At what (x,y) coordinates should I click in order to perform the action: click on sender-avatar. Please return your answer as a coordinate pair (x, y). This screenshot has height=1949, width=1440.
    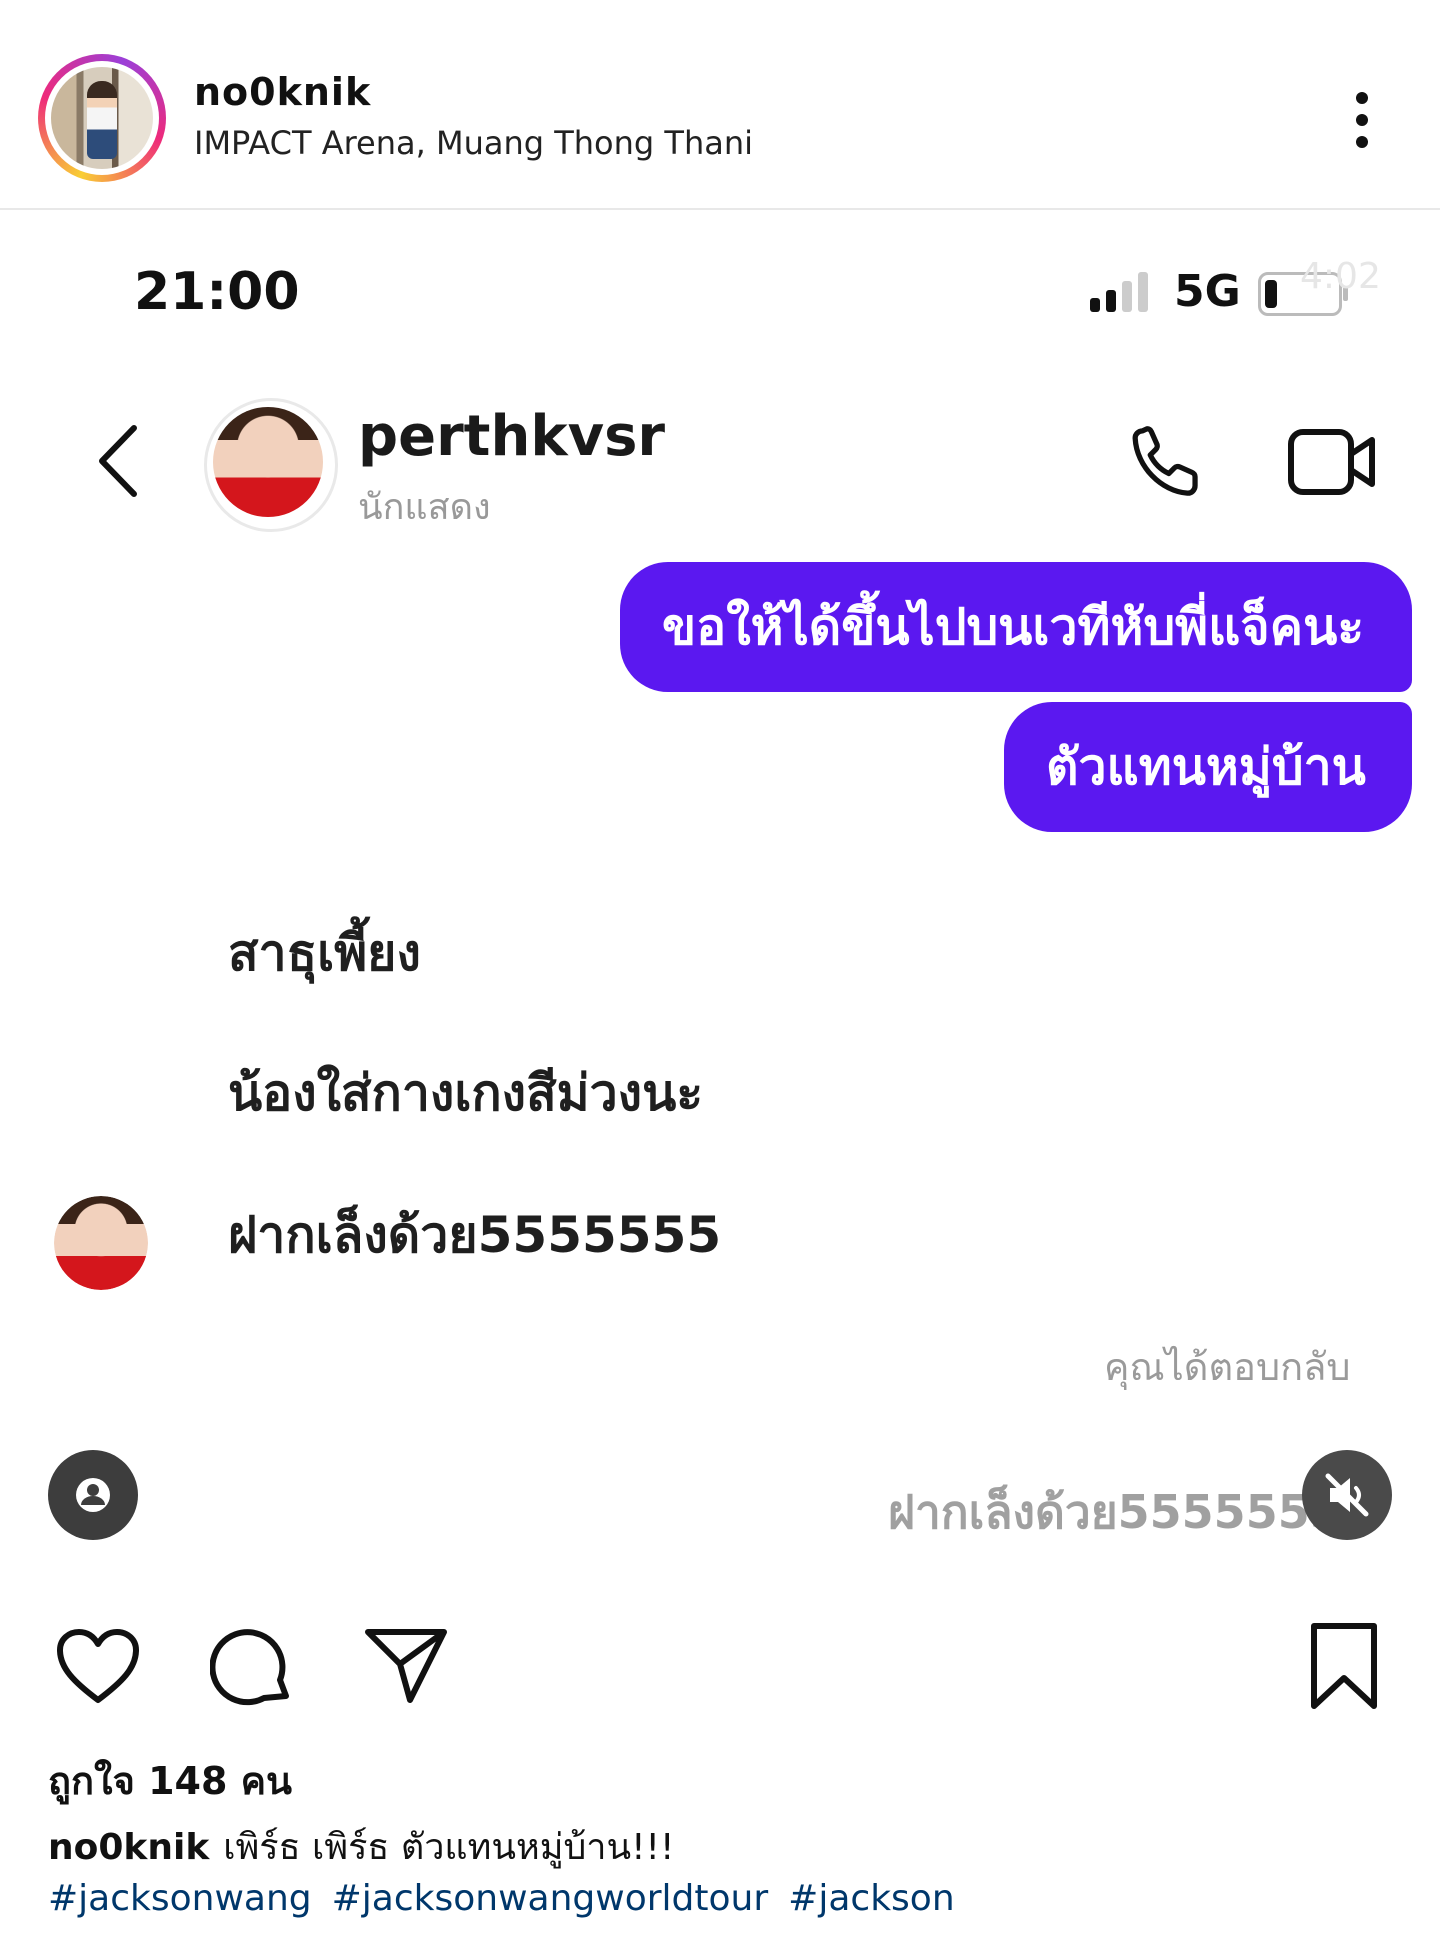
    Looking at the image, I should click on (101, 1243).